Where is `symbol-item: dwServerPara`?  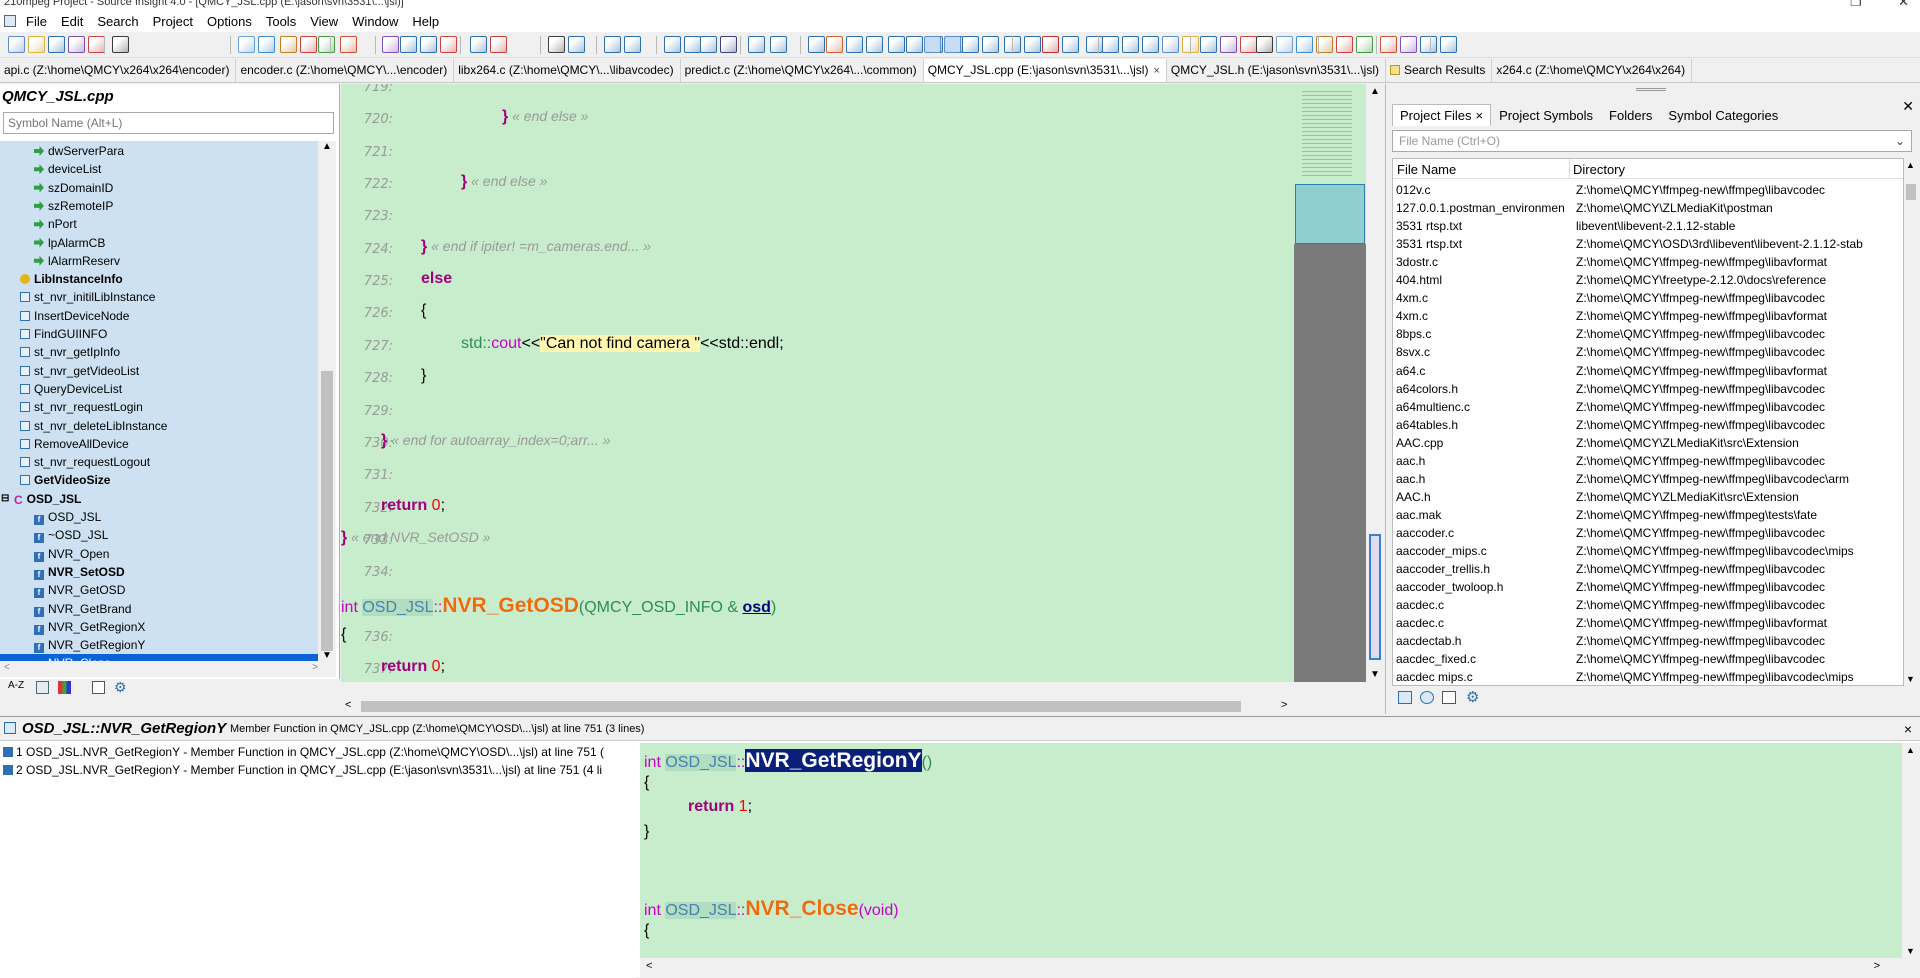 symbol-item: dwServerPara is located at coordinates (159, 151).